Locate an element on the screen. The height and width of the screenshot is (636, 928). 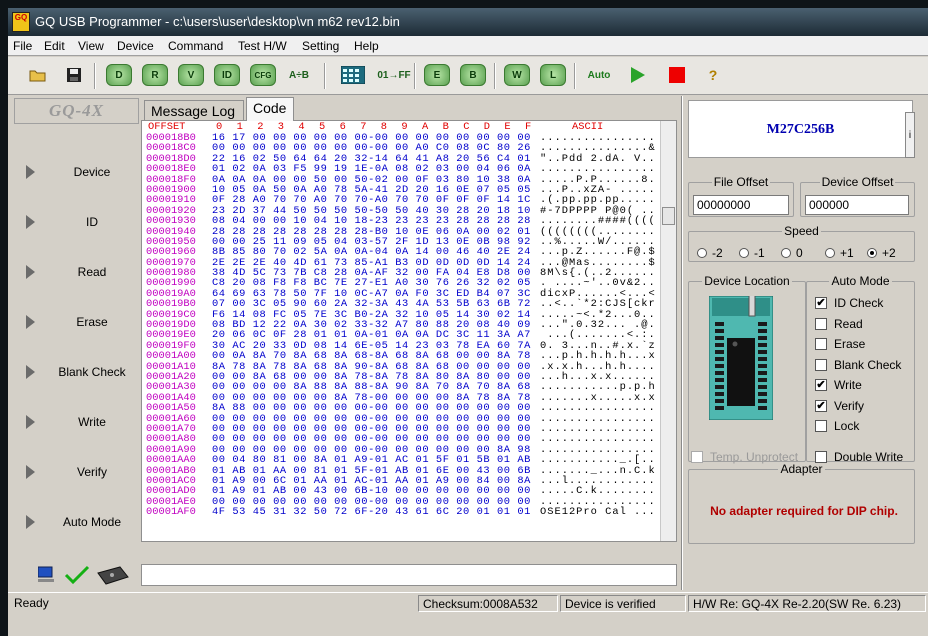
write-chip-icon: W is located at coordinates (517, 75).